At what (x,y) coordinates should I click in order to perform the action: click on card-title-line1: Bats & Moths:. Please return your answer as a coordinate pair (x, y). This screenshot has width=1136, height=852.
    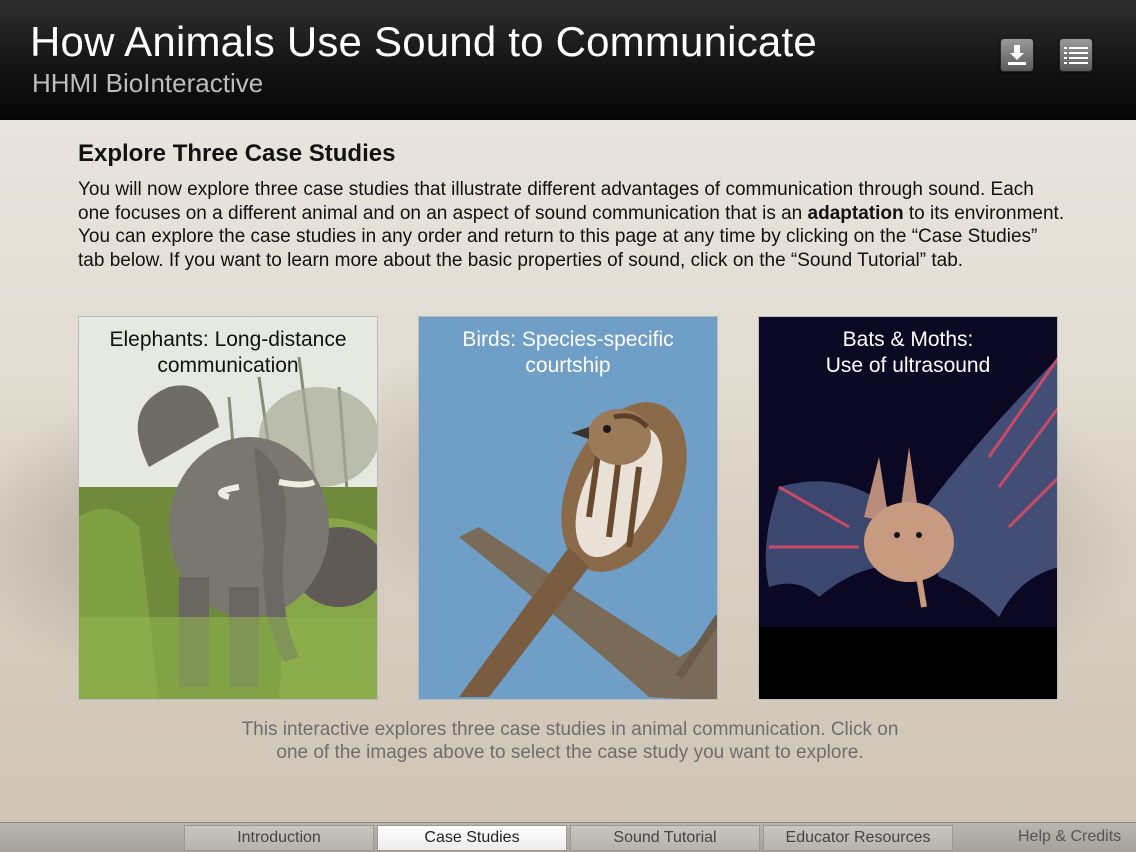
    Looking at the image, I should click on (908, 339).